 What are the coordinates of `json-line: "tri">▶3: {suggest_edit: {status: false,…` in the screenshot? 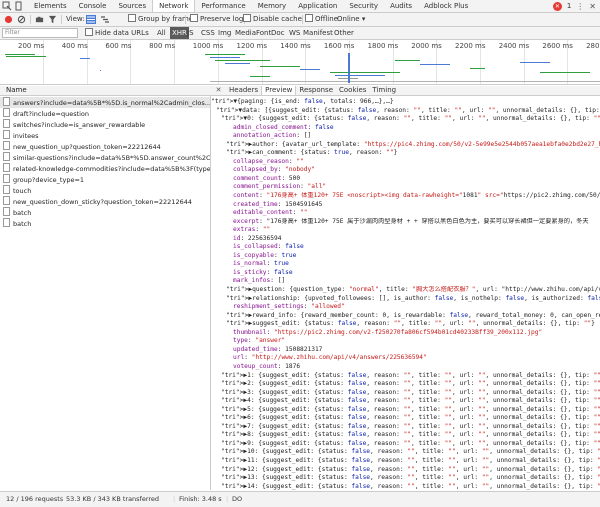 It's located at (405, 393).